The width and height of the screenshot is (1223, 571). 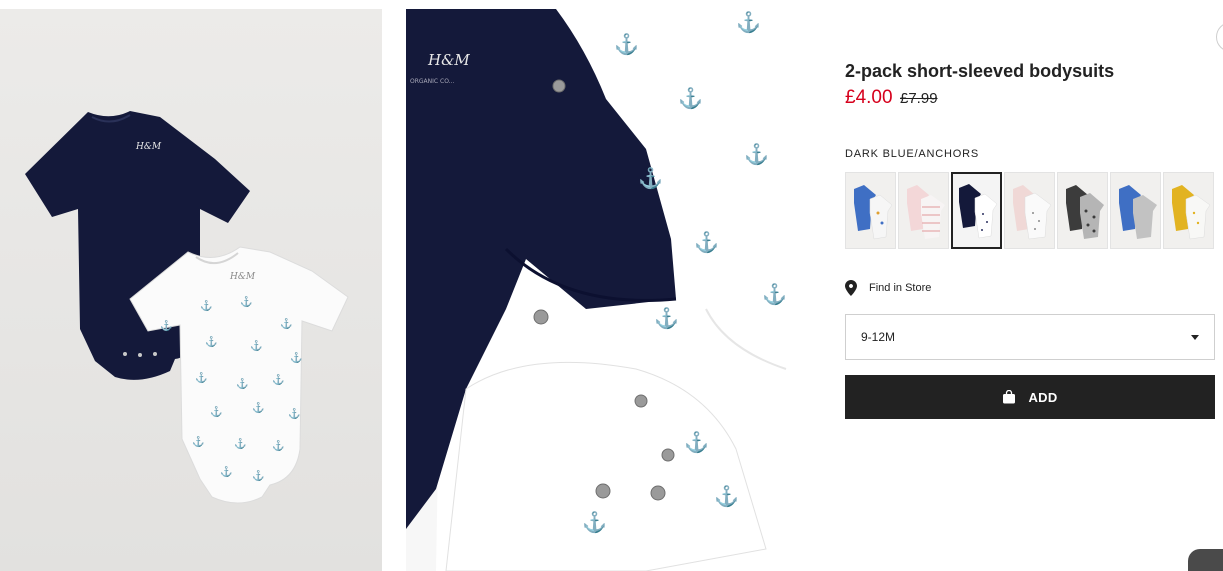 What do you see at coordinates (923, 210) in the screenshot?
I see `swatch-pink-stripes` at bounding box center [923, 210].